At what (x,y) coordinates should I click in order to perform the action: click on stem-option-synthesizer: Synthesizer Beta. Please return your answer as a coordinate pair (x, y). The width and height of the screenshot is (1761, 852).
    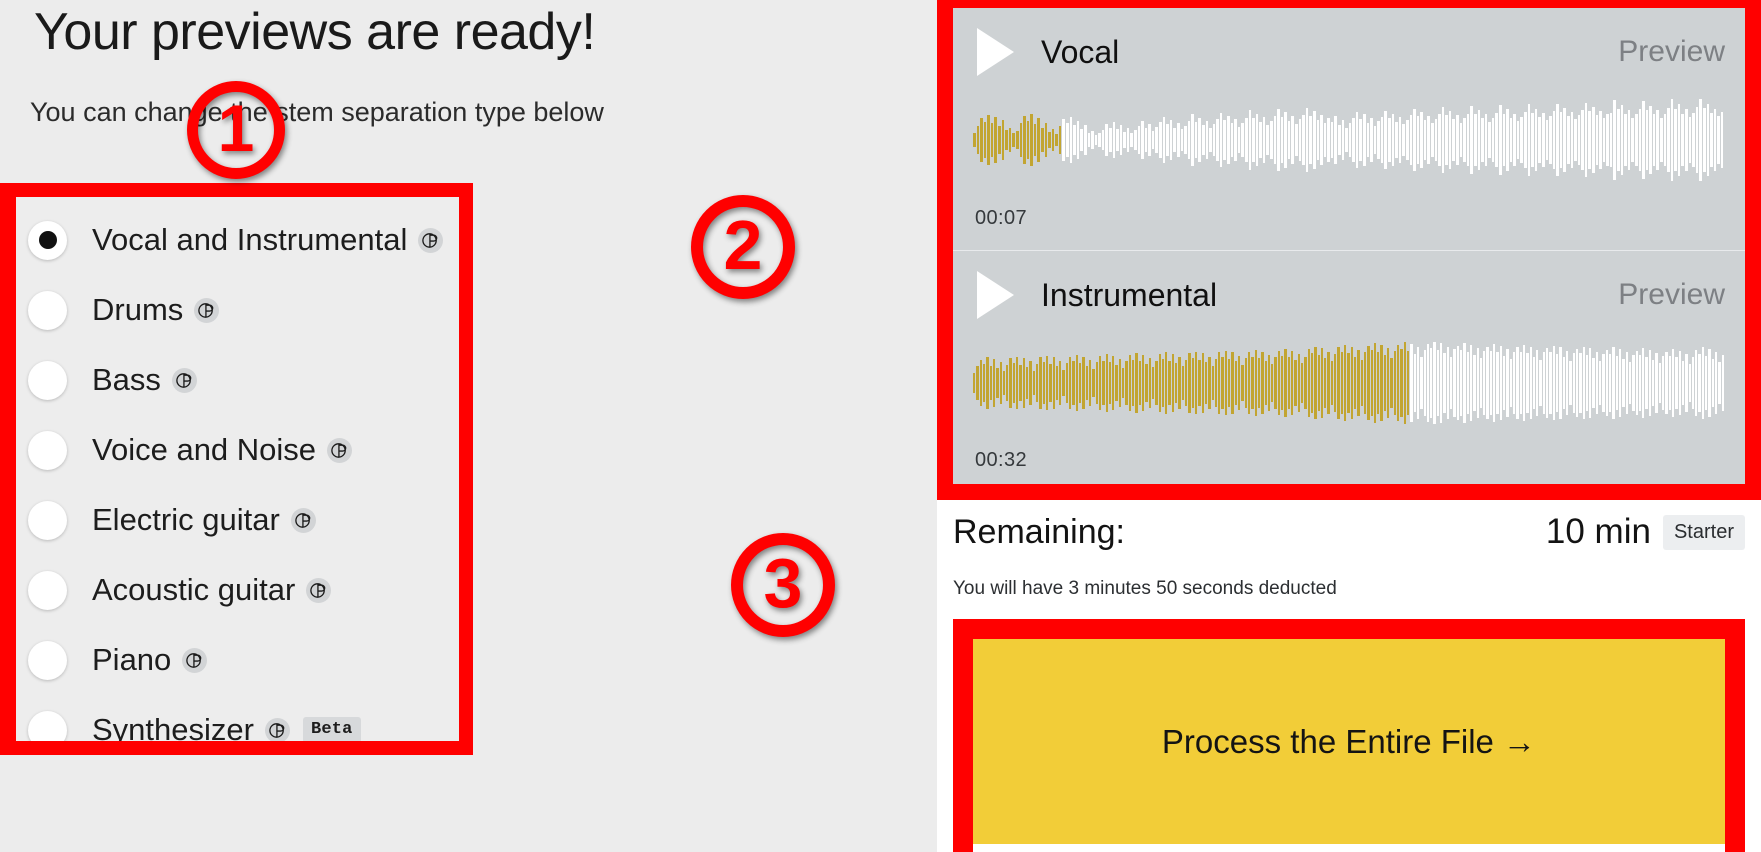
    Looking at the image, I should click on (236, 730).